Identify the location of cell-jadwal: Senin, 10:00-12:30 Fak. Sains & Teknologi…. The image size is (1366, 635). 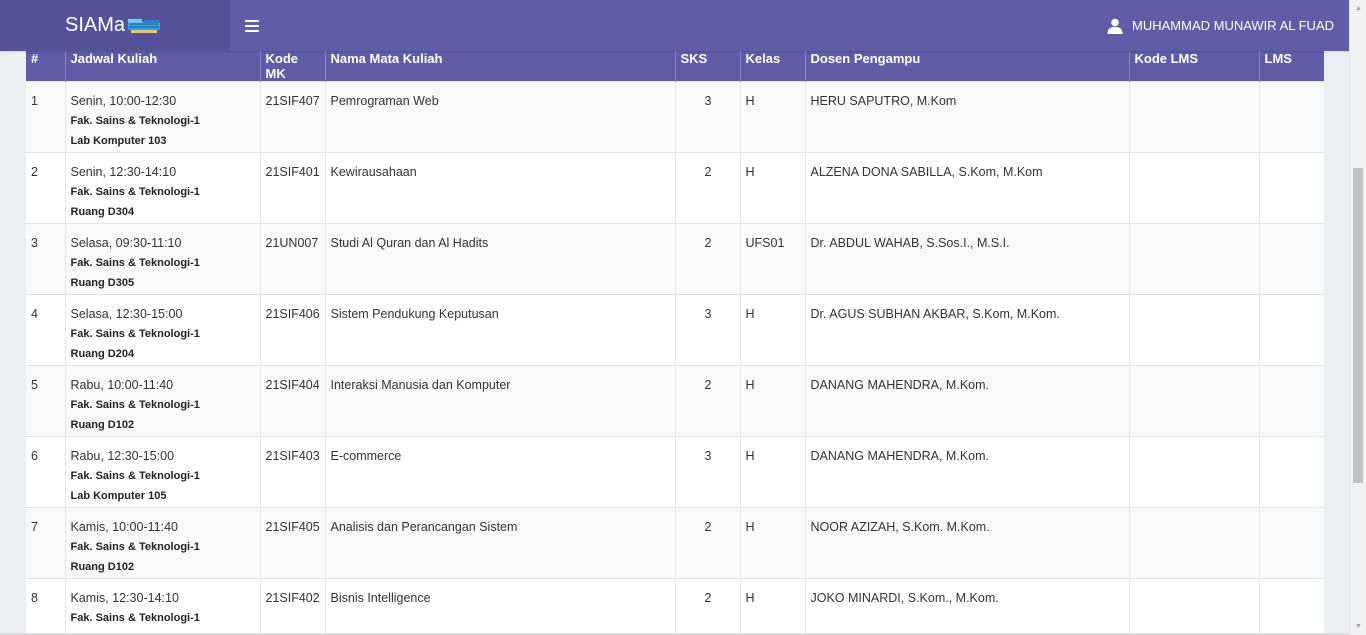
(163, 117).